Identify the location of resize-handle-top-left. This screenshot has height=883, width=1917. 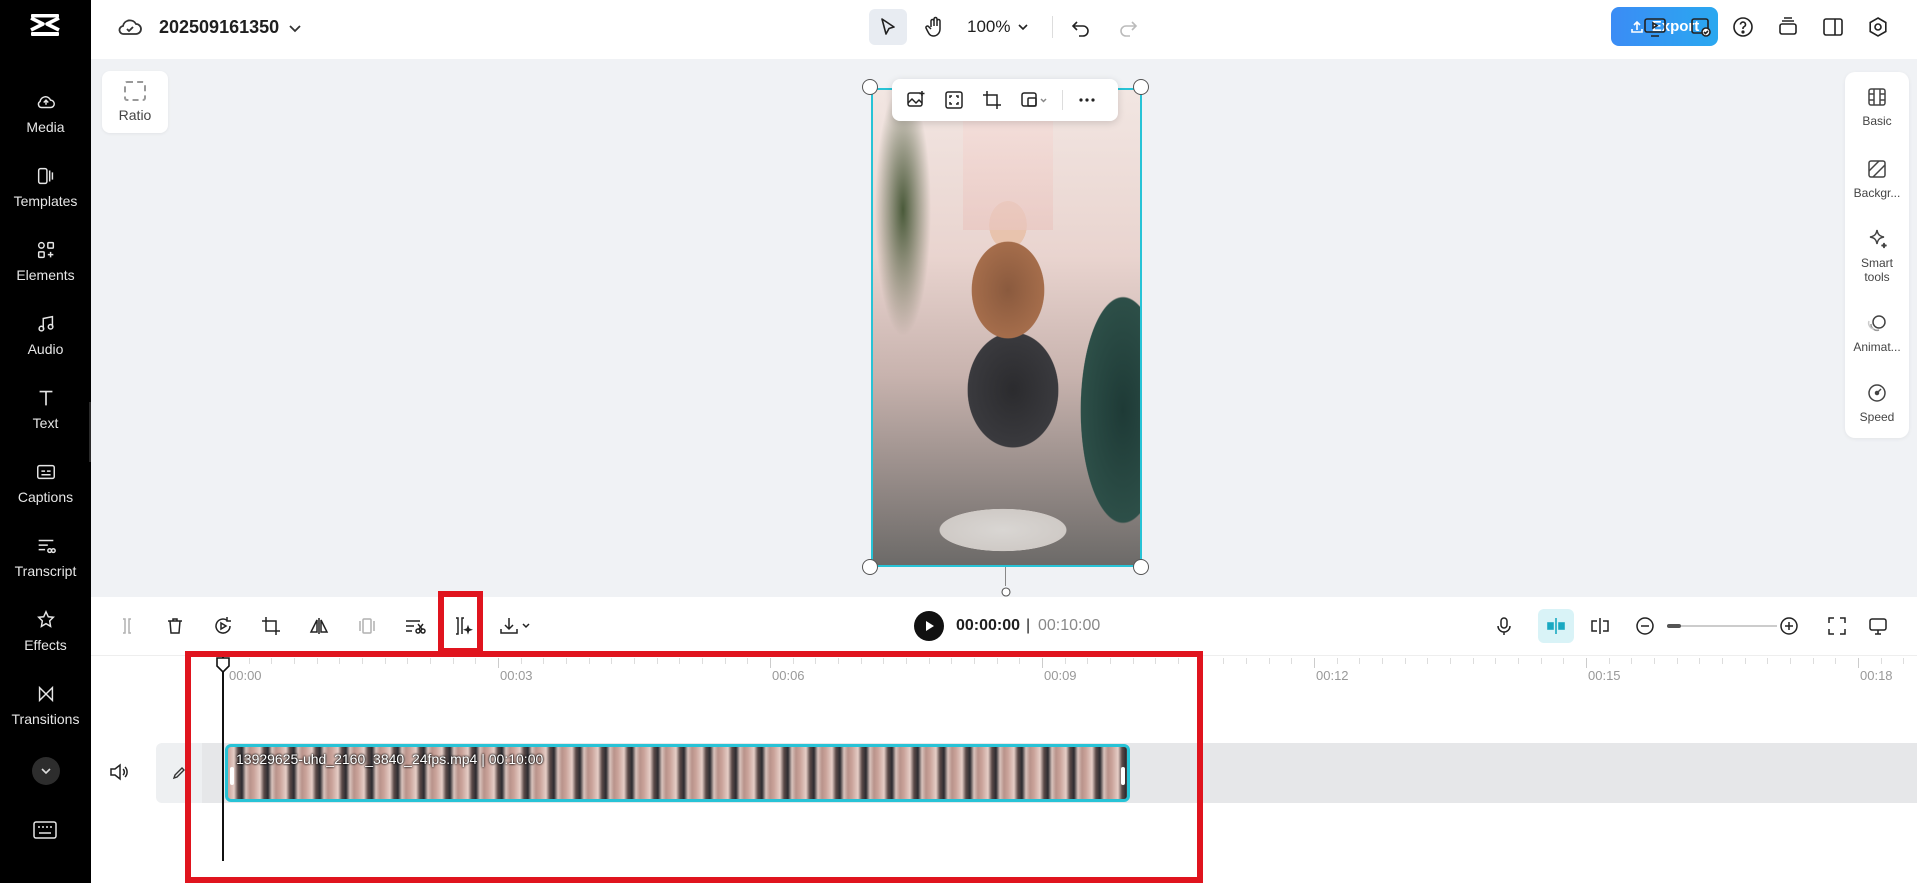
(870, 87).